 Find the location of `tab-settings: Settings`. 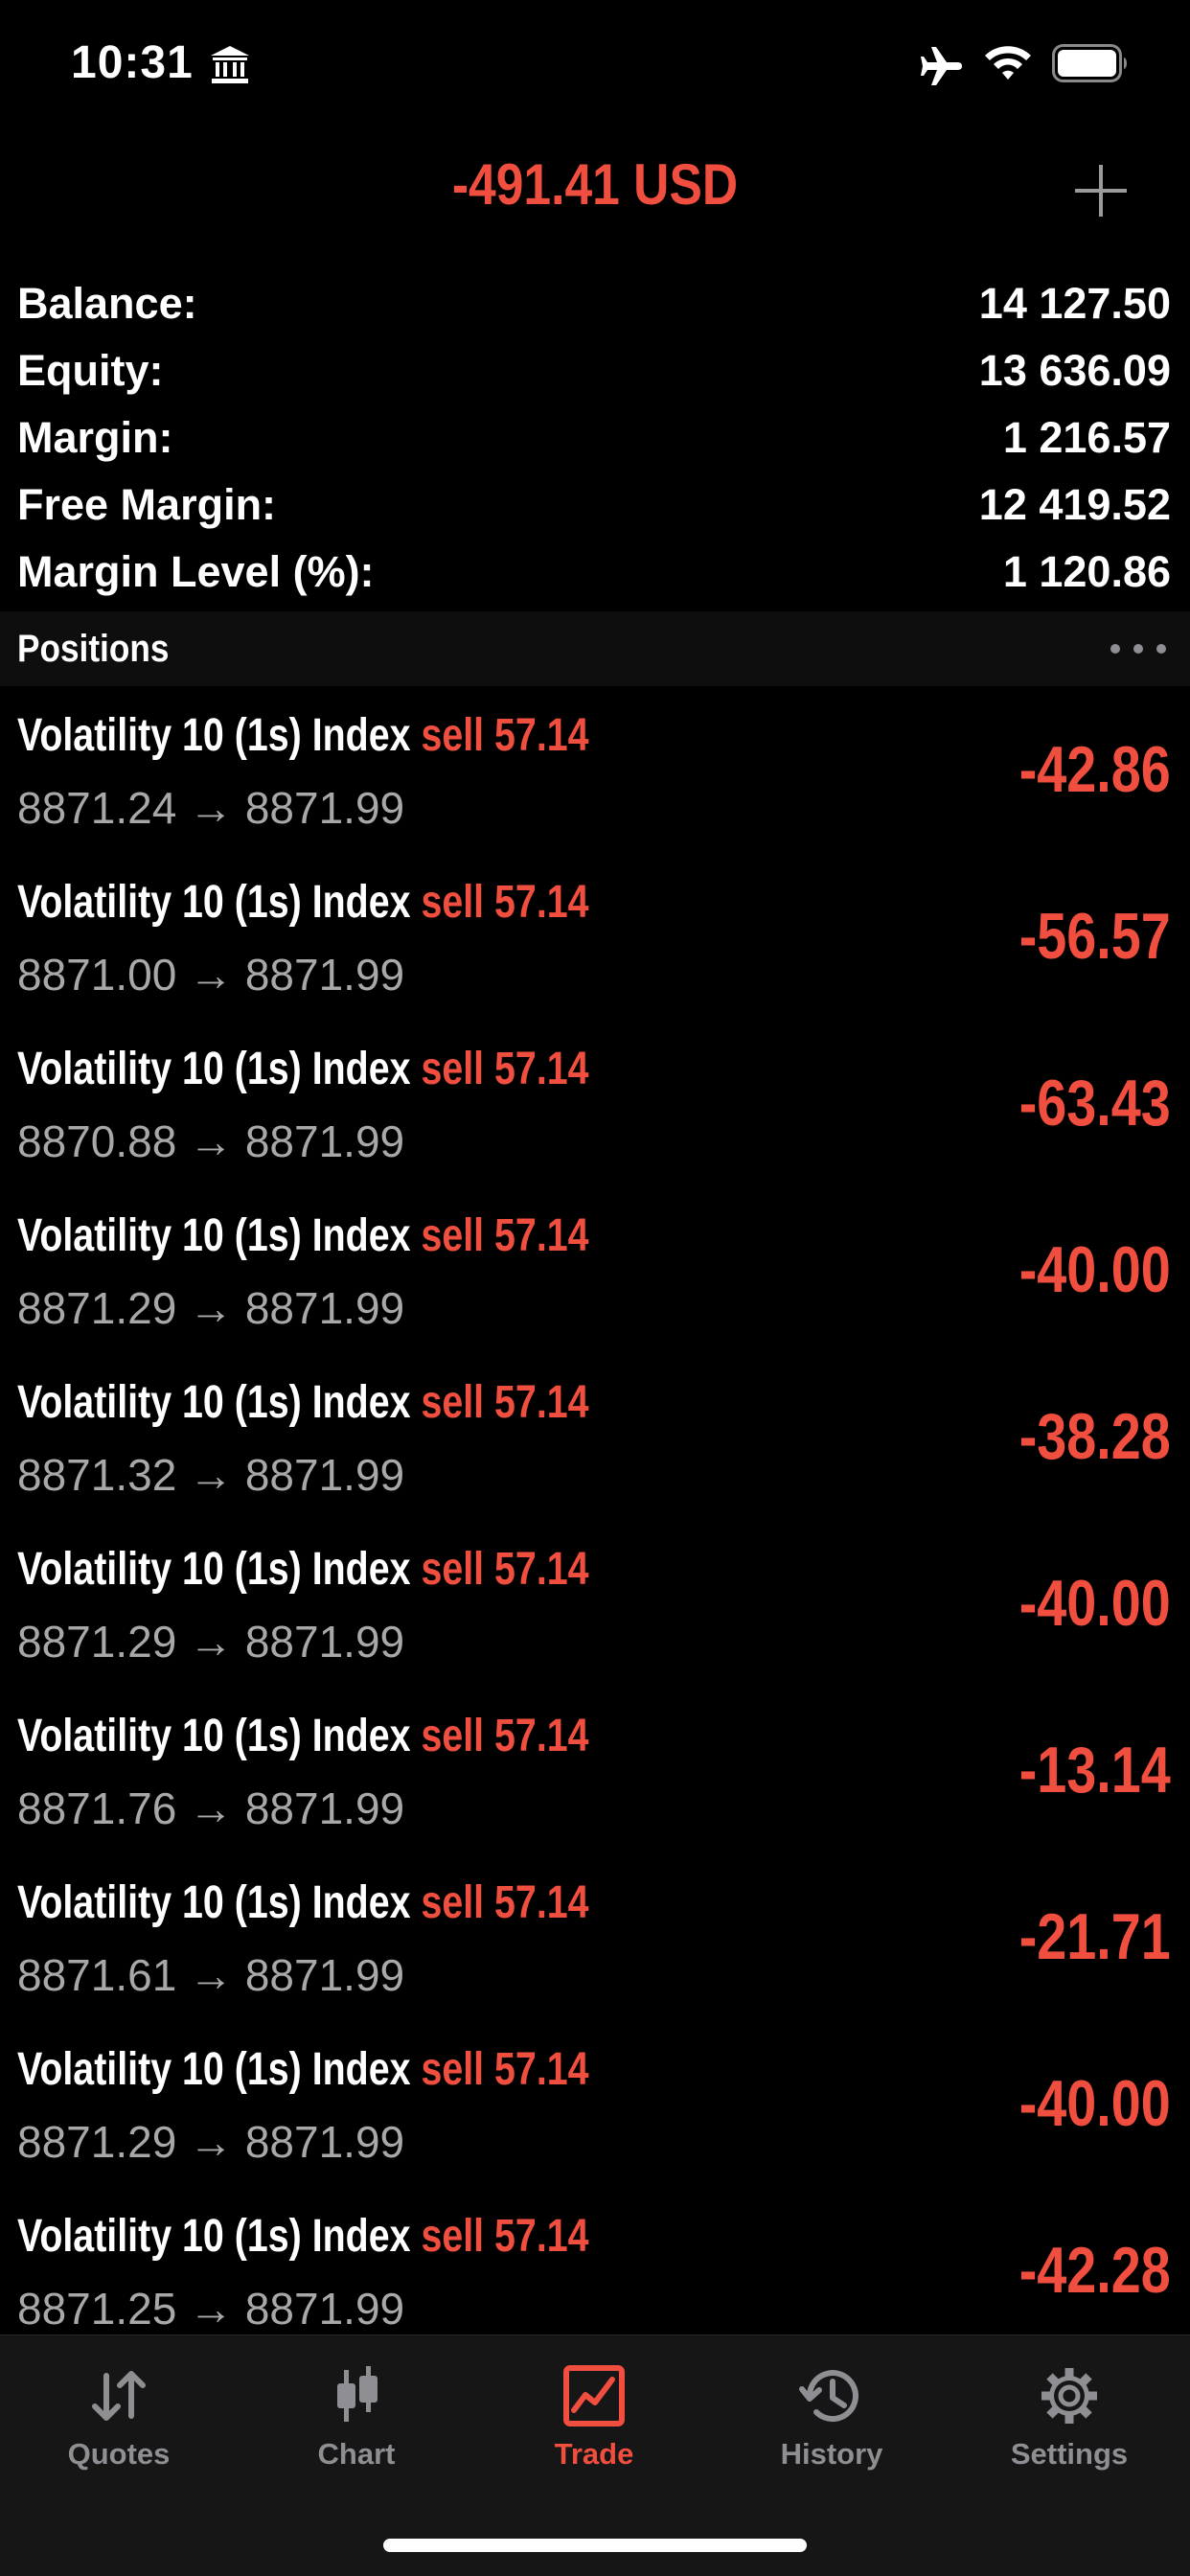

tab-settings: Settings is located at coordinates (1069, 2416).